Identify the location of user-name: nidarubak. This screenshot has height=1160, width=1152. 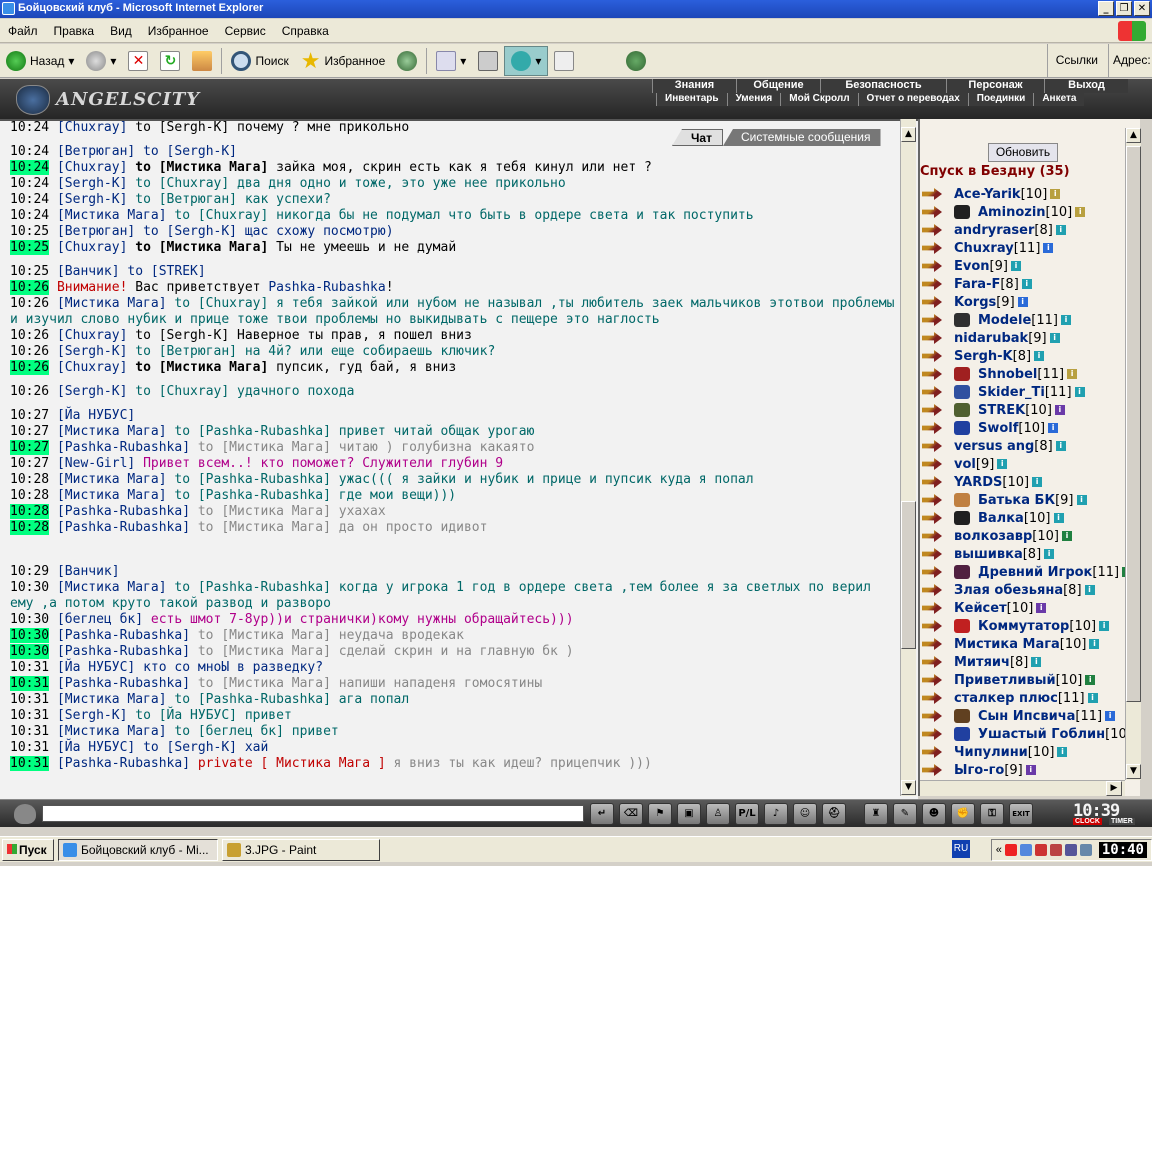
(991, 338).